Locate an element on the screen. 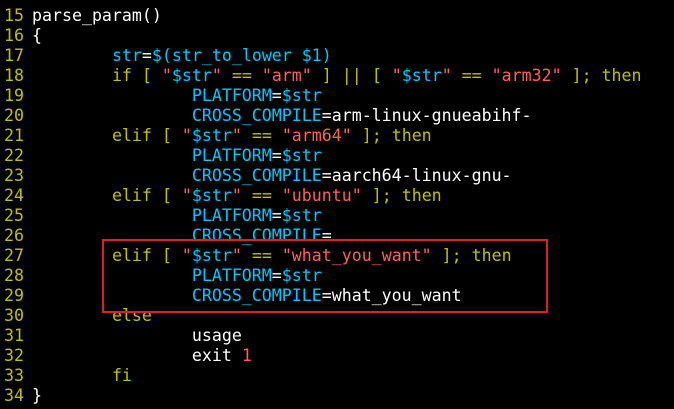 This screenshot has width=674, height=409. line-number: 30 is located at coordinates (14, 315).